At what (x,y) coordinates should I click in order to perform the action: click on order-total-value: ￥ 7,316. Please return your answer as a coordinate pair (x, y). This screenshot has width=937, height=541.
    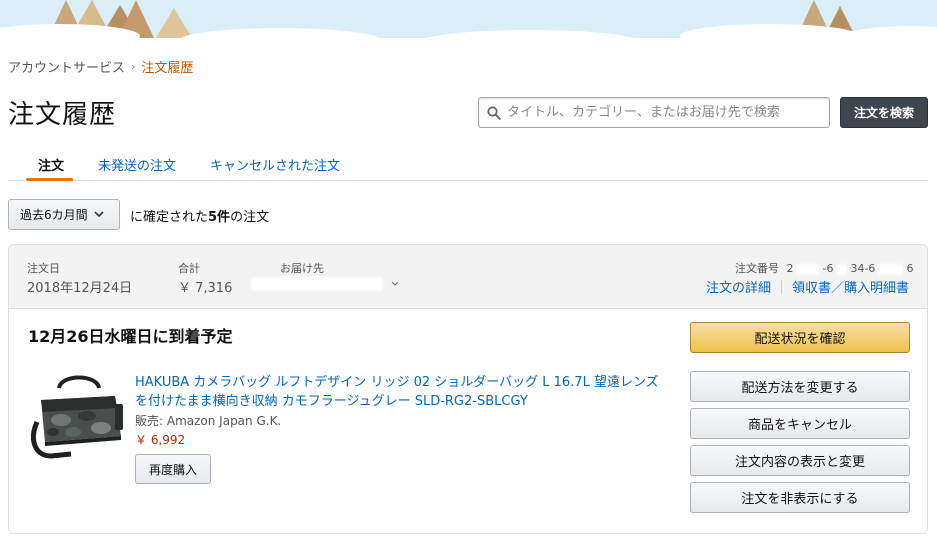
    Looking at the image, I should click on (205, 288).